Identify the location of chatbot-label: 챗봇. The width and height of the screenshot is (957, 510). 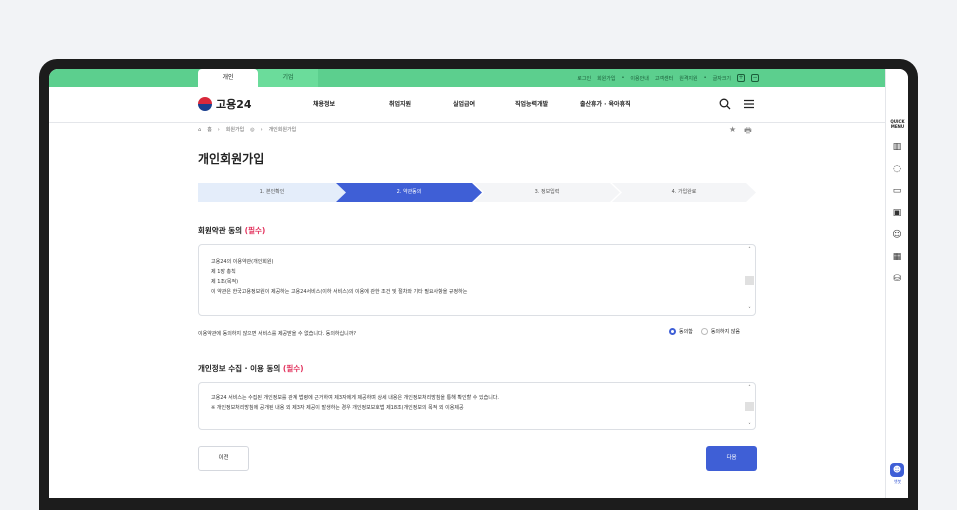
(897, 481).